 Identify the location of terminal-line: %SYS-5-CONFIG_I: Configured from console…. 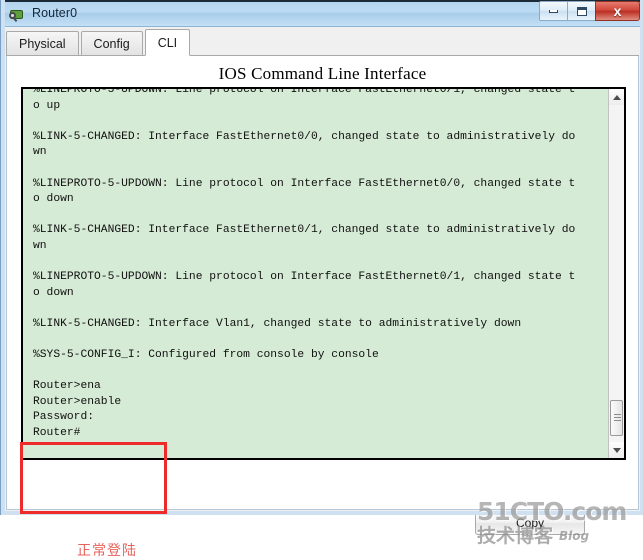
(206, 355).